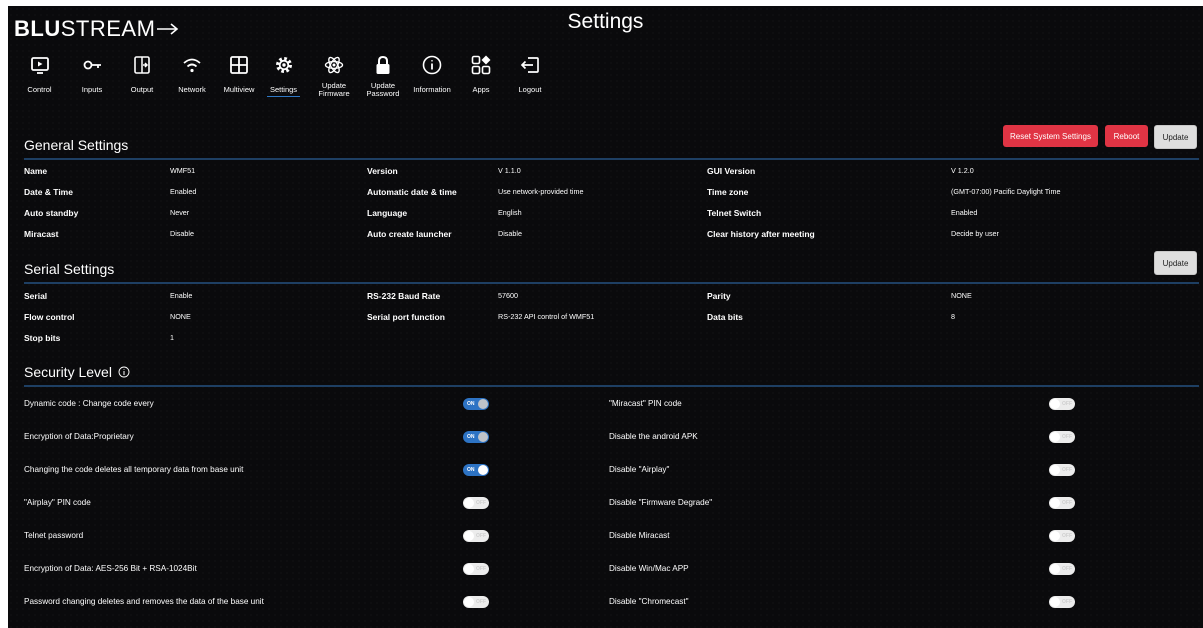 The image size is (1203, 628). I want to click on general-setting-value: Never, so click(180, 212).